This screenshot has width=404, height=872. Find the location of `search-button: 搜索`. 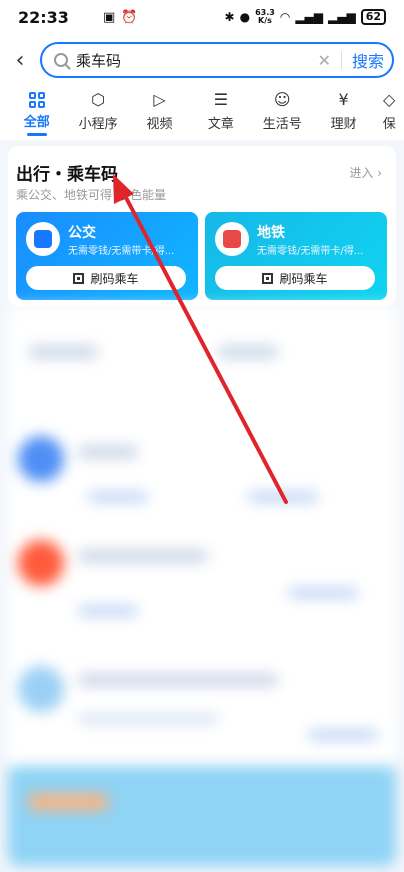

search-button: 搜索 is located at coordinates (368, 60).